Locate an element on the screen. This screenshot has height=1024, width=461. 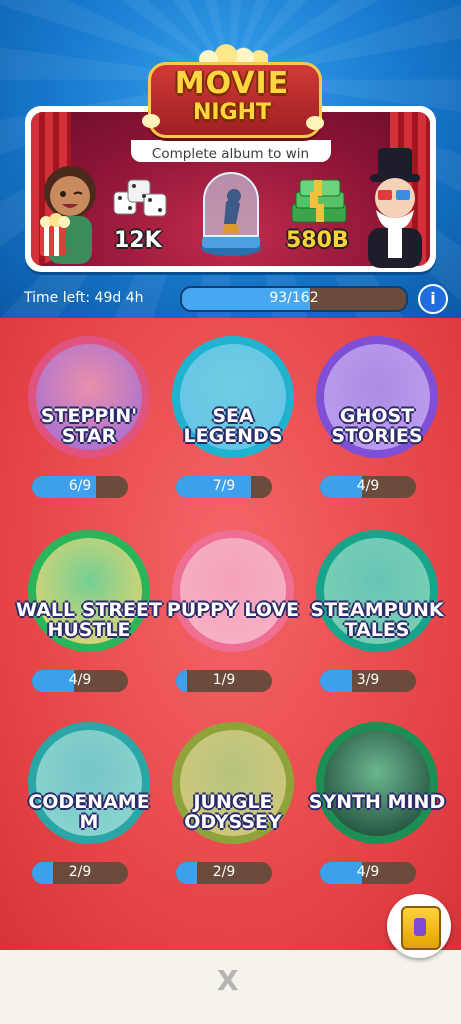
album-title-line1: STEAMPUNK is located at coordinates (377, 610).